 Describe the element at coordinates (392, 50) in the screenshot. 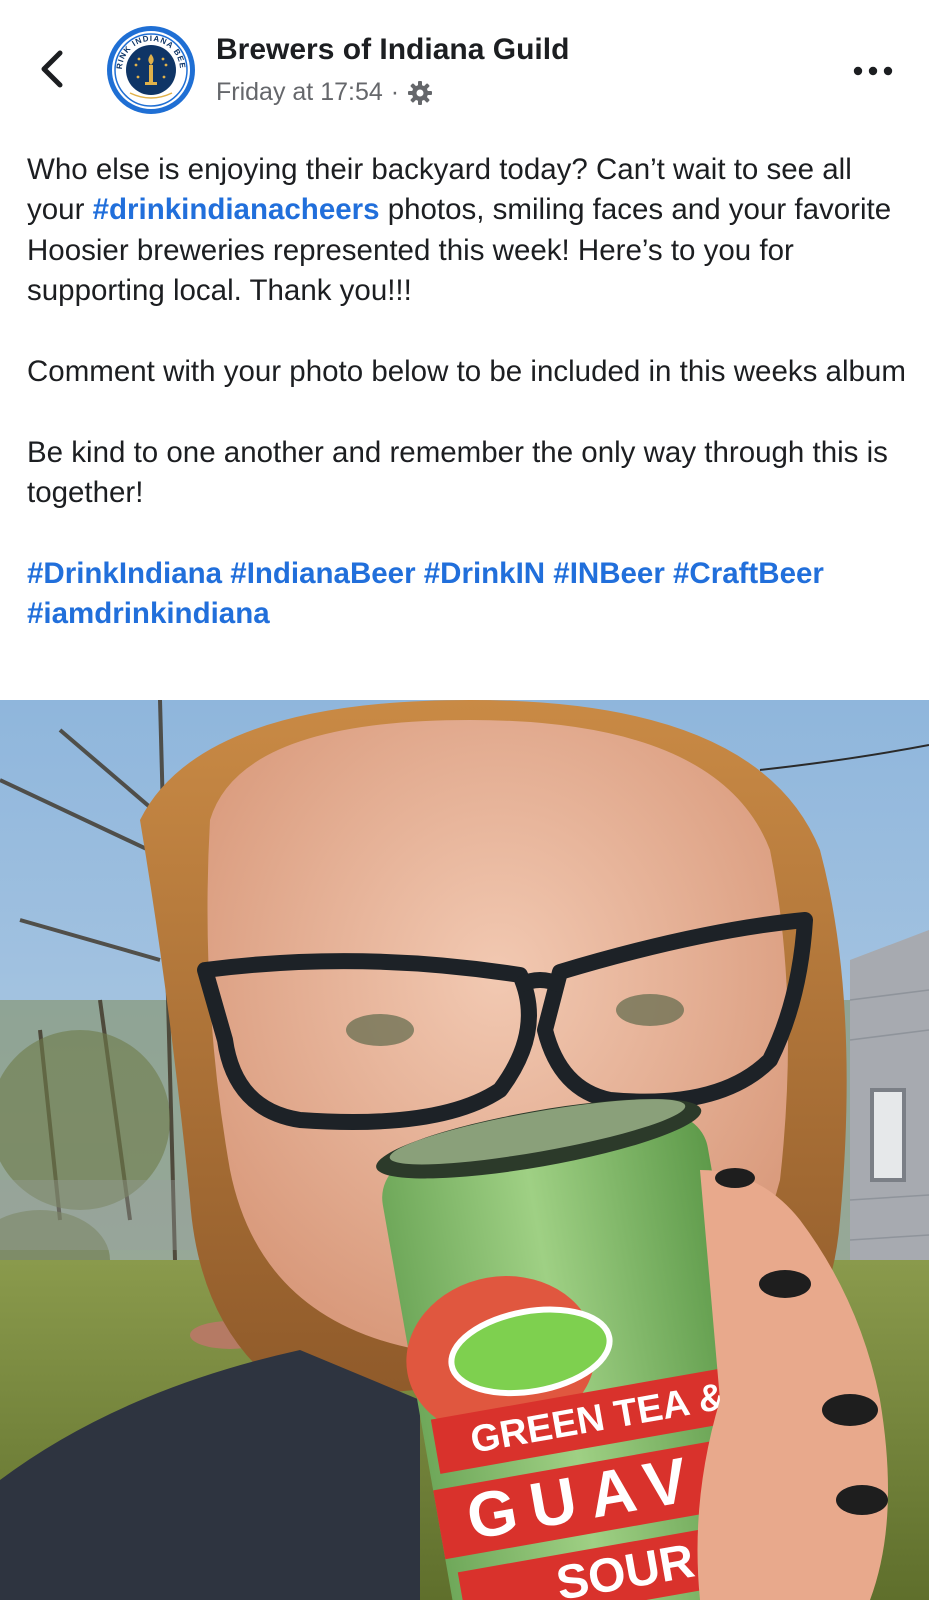

I see `page-name: Brewers of Indiana Guild` at that location.